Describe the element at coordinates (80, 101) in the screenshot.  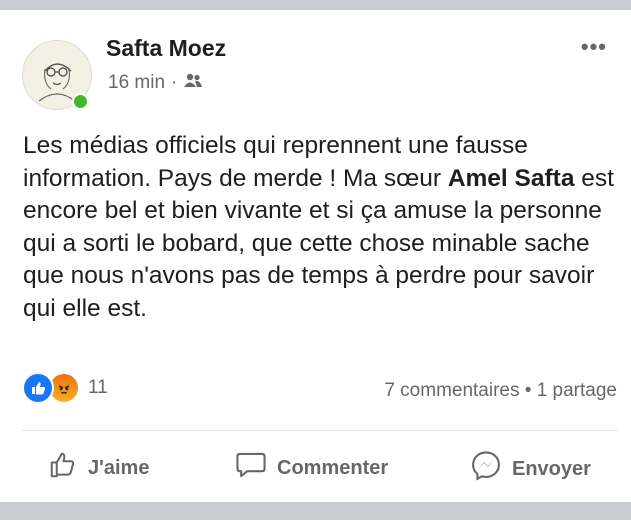
I see `online-status-dot` at that location.